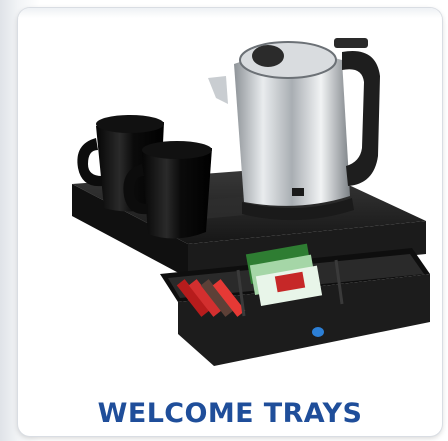 This screenshot has height=441, width=448. What do you see at coordinates (230, 414) in the screenshot?
I see `product-title: WELCOME TRAYS` at bounding box center [230, 414].